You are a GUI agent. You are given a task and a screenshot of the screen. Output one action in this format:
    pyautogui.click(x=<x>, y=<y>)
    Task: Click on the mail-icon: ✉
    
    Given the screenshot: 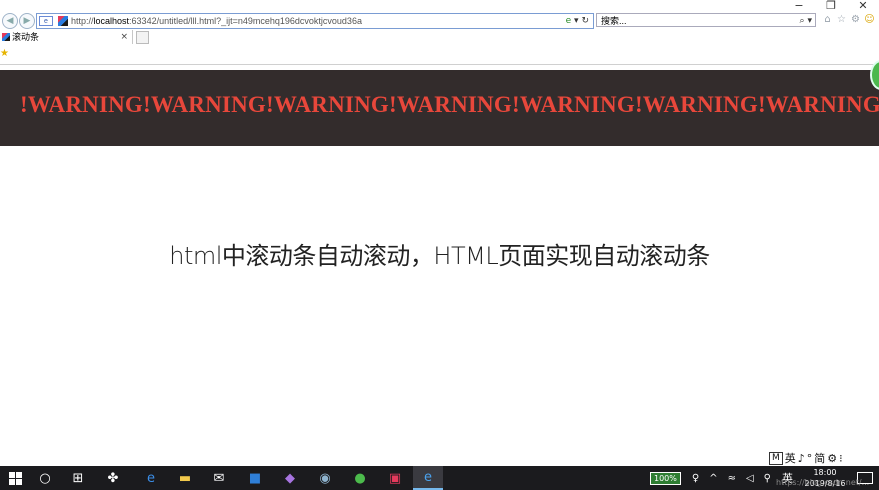 What is the action you would take?
    pyautogui.click(x=219, y=478)
    